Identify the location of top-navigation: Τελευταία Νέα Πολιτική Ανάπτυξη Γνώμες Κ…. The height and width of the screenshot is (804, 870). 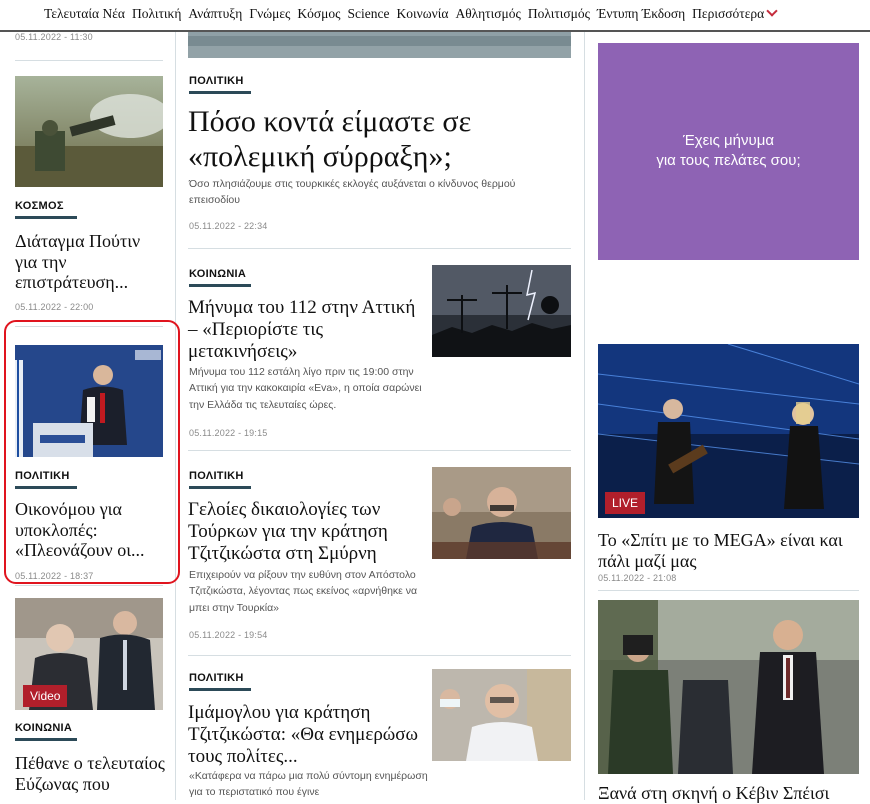
(435, 16).